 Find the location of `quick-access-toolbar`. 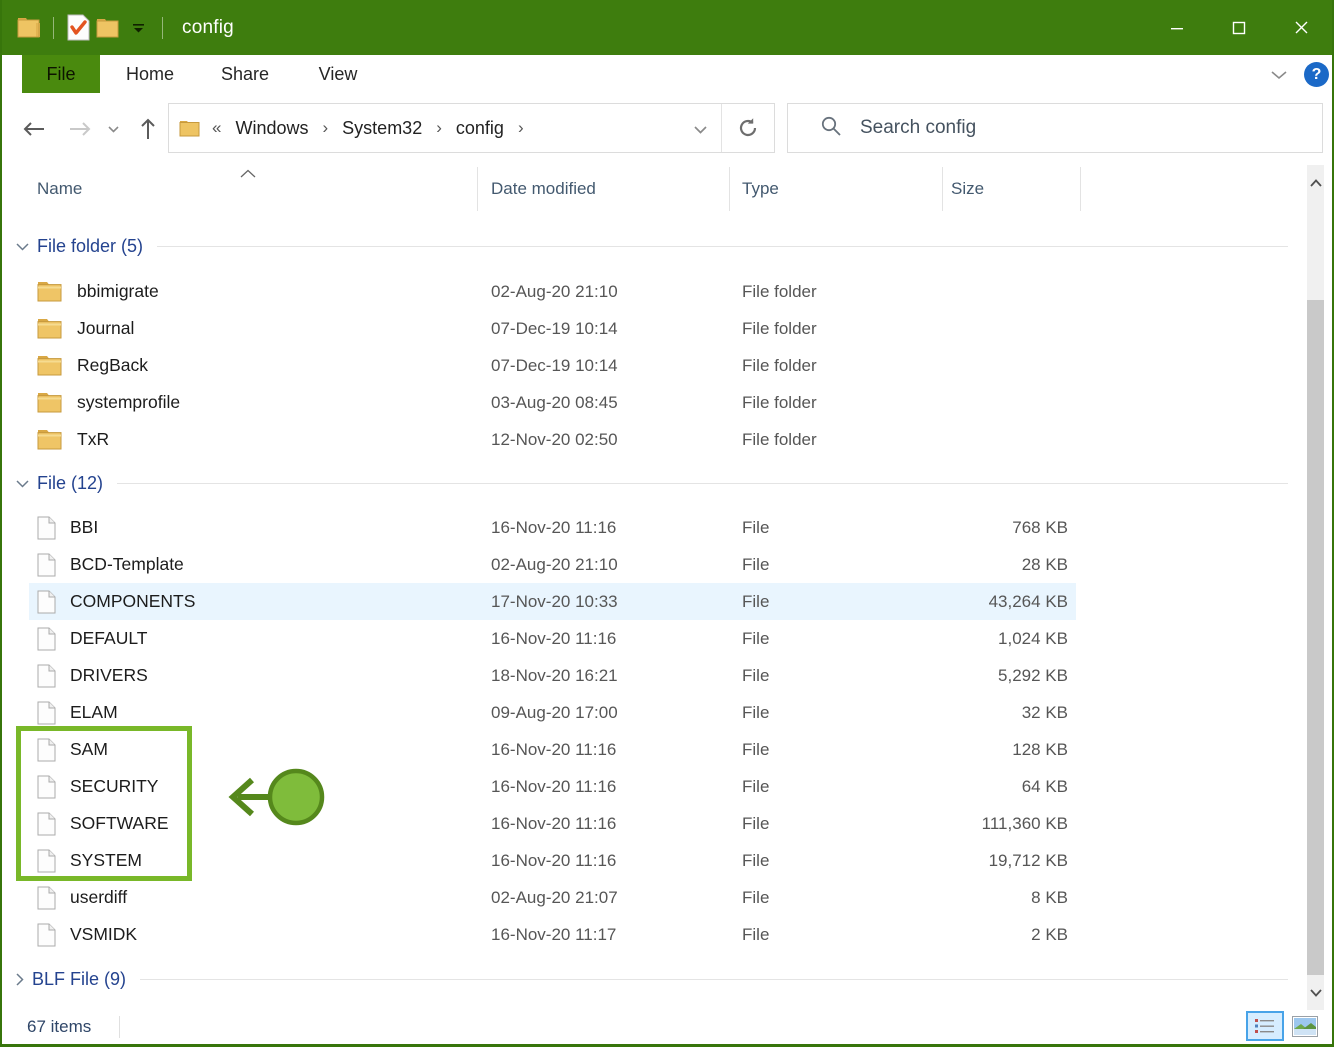

quick-access-toolbar is located at coordinates (87, 28).